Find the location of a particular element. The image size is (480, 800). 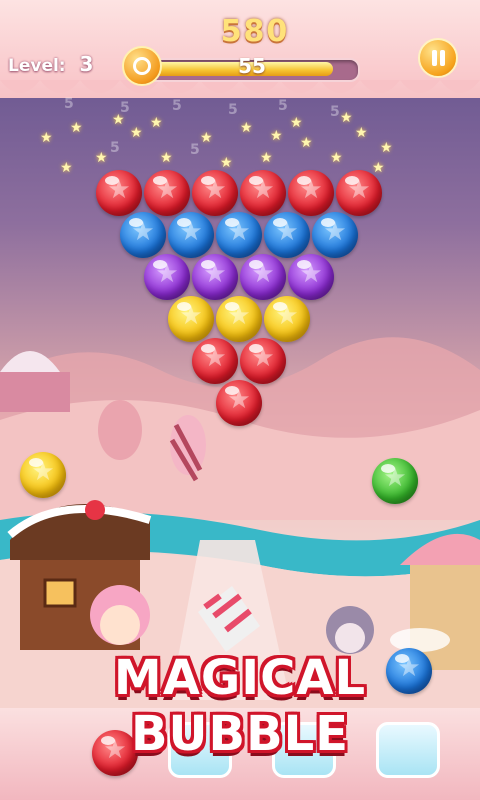

timer-bar: 55 is located at coordinates (241, 66).